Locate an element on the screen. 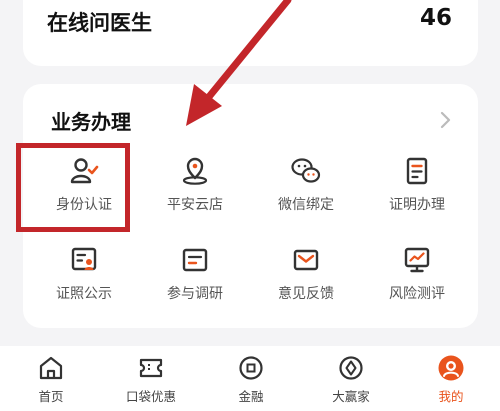 This screenshot has width=500, height=411. business-item-license: 证照公示 is located at coordinates (84, 274).